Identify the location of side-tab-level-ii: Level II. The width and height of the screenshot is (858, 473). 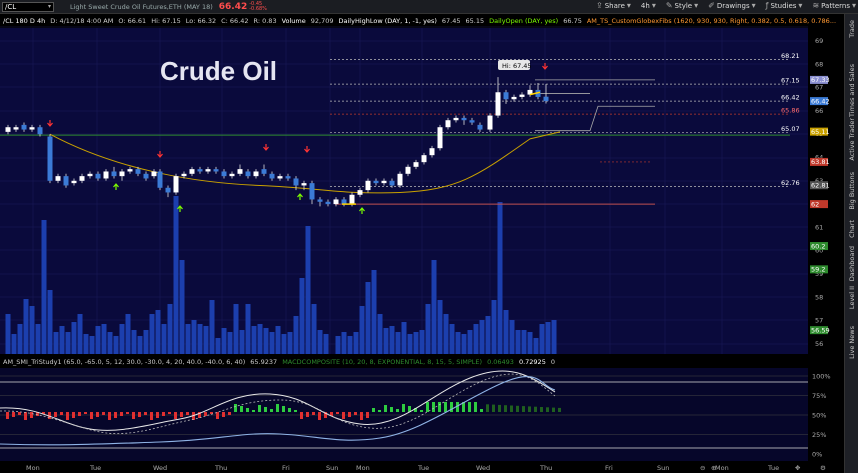
(851, 302).